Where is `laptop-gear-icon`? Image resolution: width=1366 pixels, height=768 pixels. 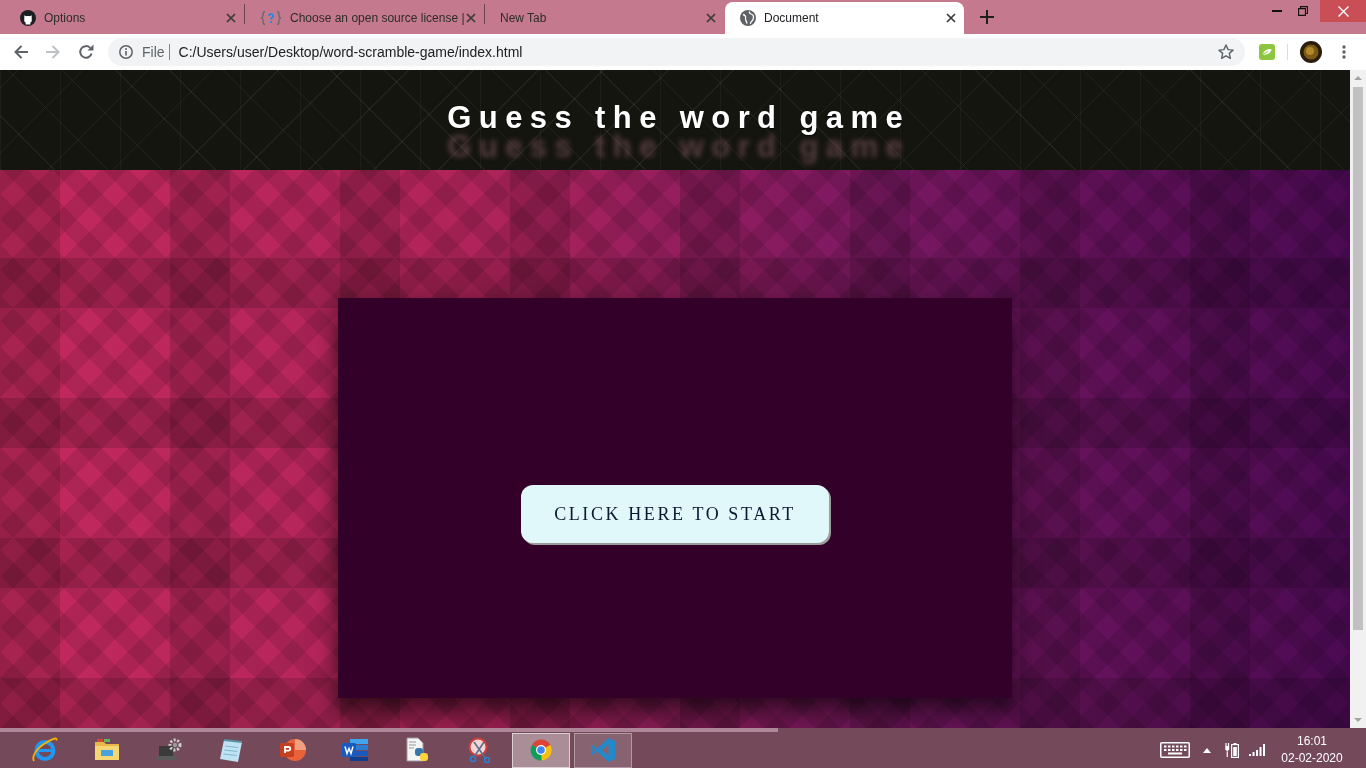 laptop-gear-icon is located at coordinates (169, 750).